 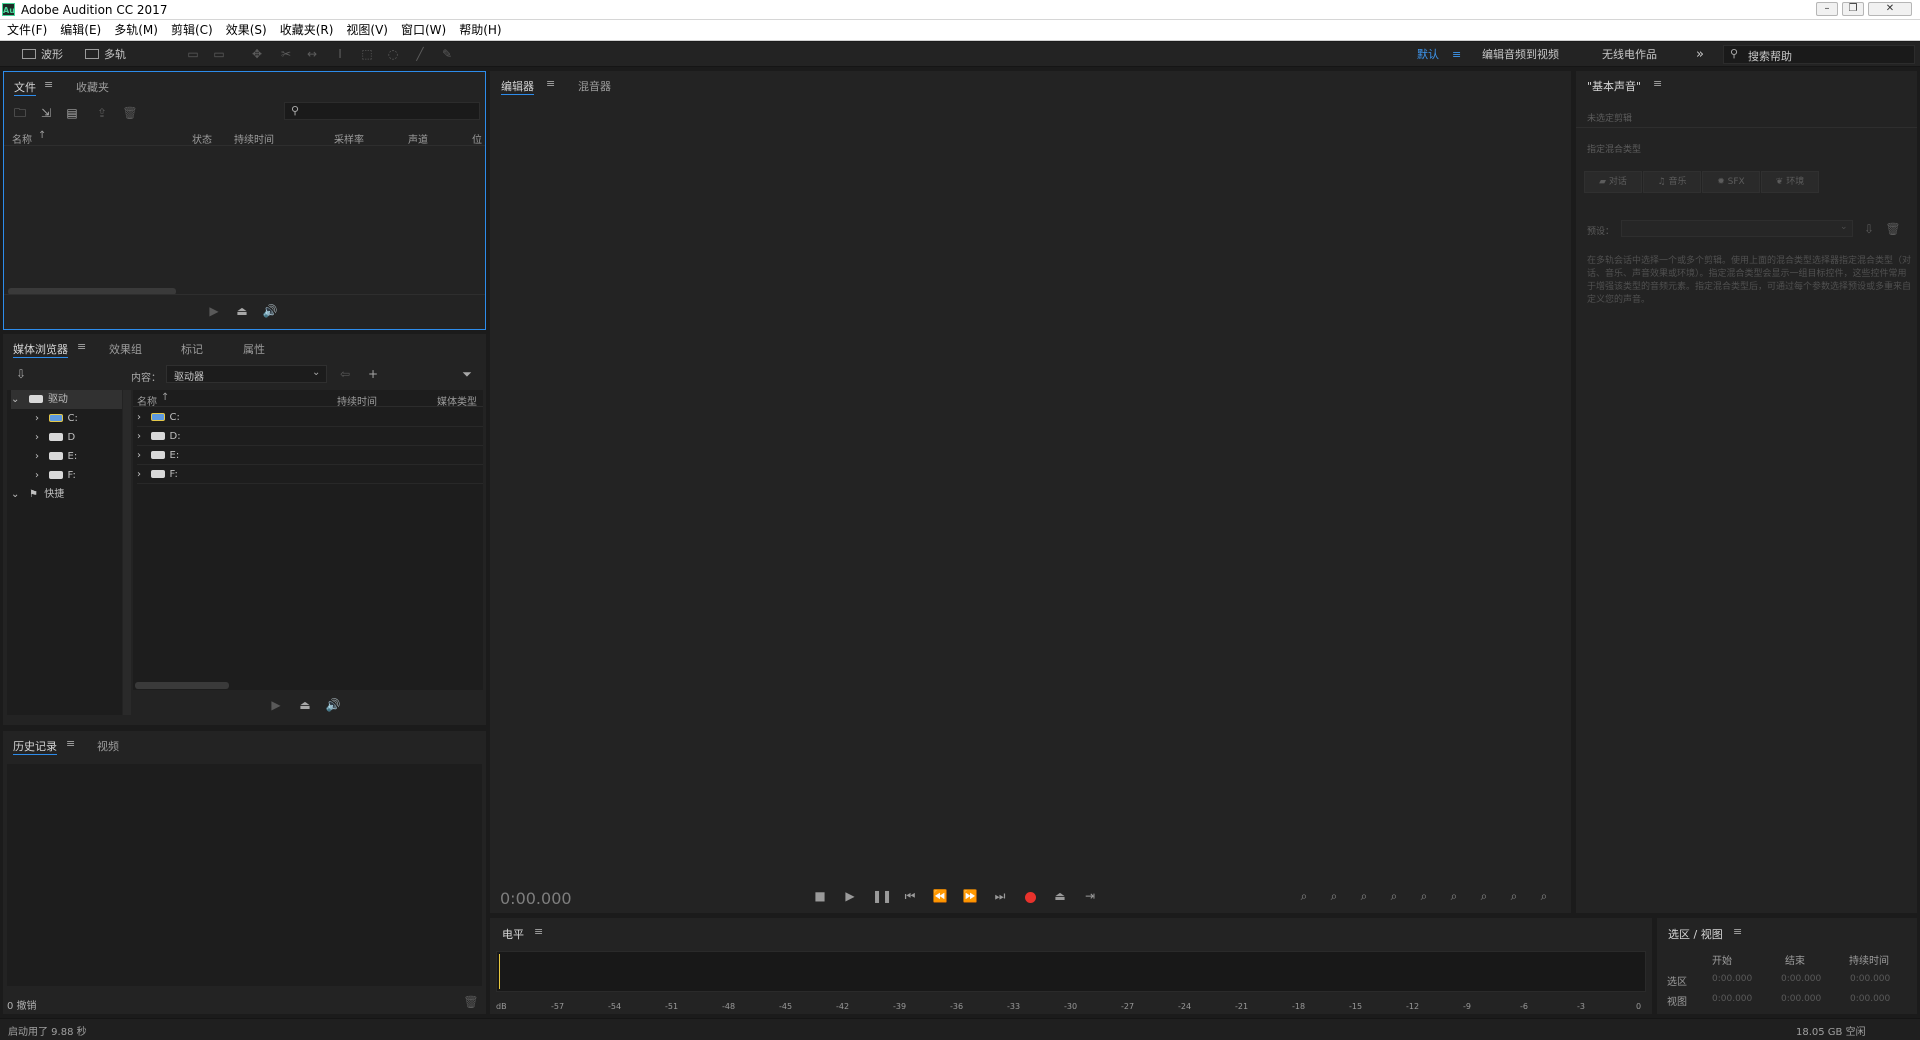 What do you see at coordinates (1456, 54) in the screenshot?
I see `workspace-menu-icon: ≡` at bounding box center [1456, 54].